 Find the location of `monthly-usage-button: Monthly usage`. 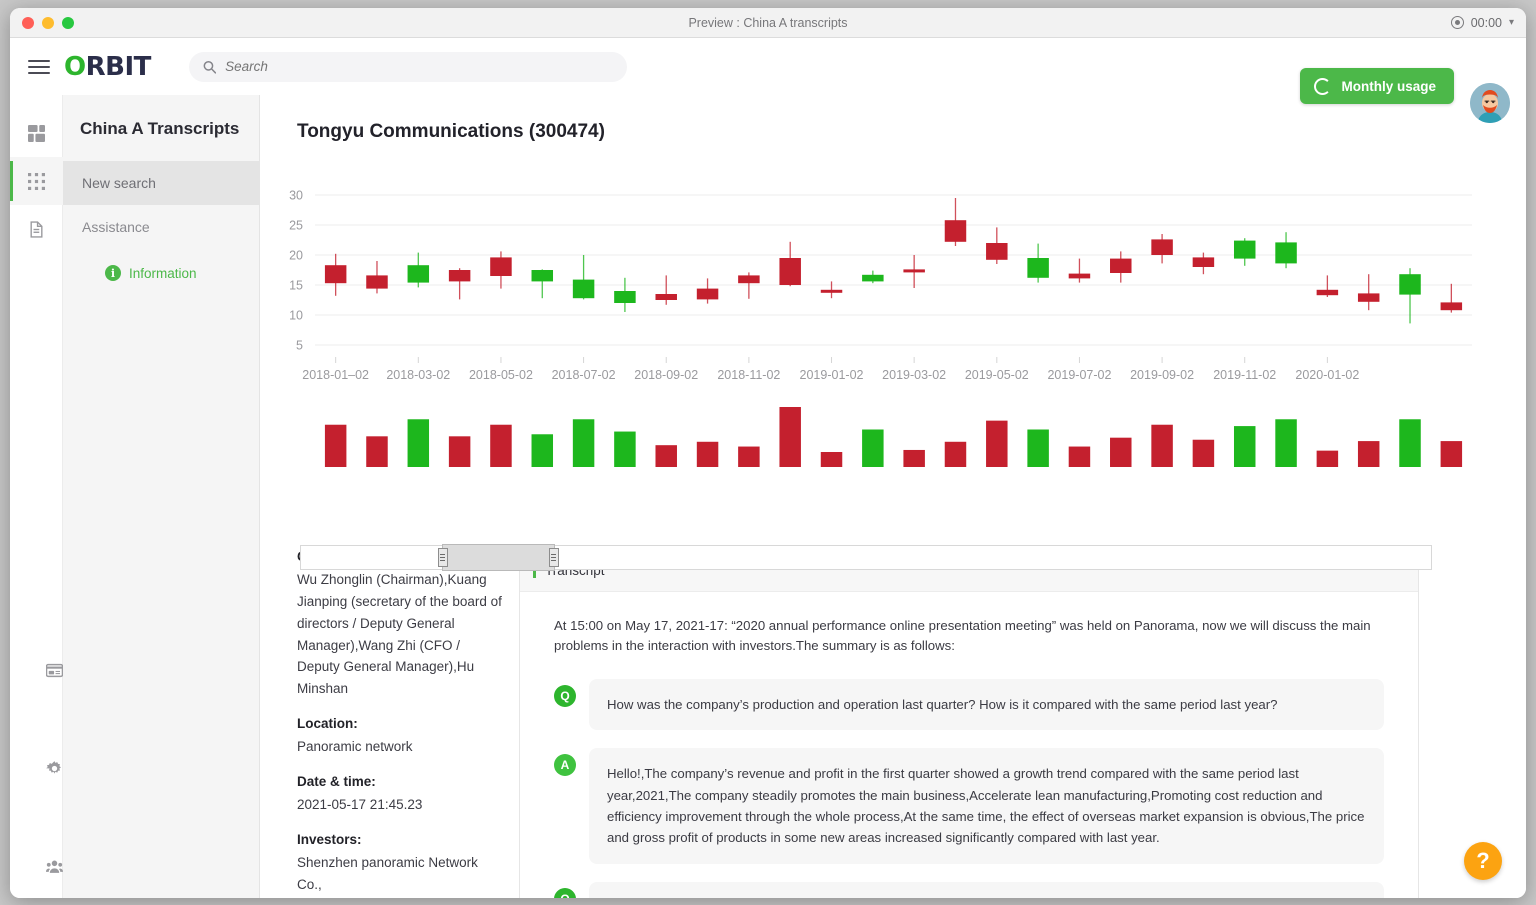

monthly-usage-button: Monthly usage is located at coordinates (1377, 86).